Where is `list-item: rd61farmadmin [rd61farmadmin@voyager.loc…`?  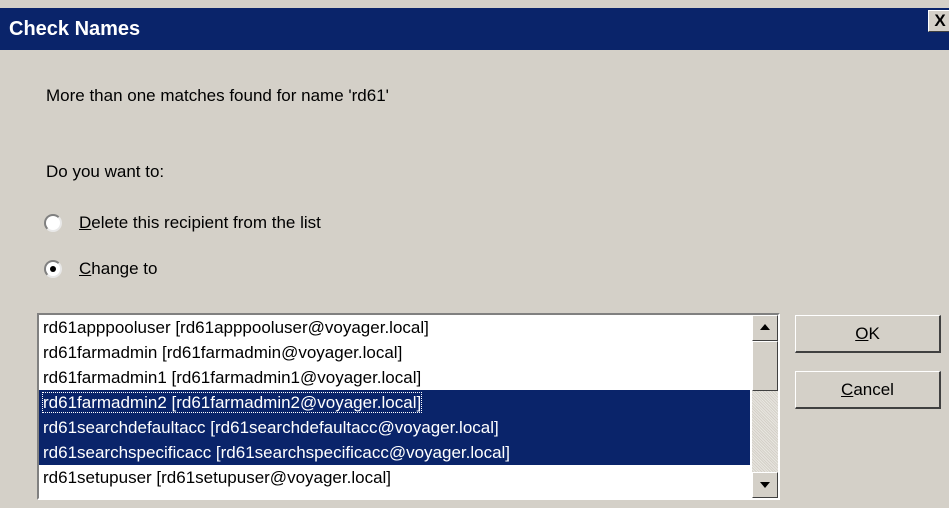 list-item: rd61farmadmin [rd61farmadmin@voyager.loc… is located at coordinates (394, 352).